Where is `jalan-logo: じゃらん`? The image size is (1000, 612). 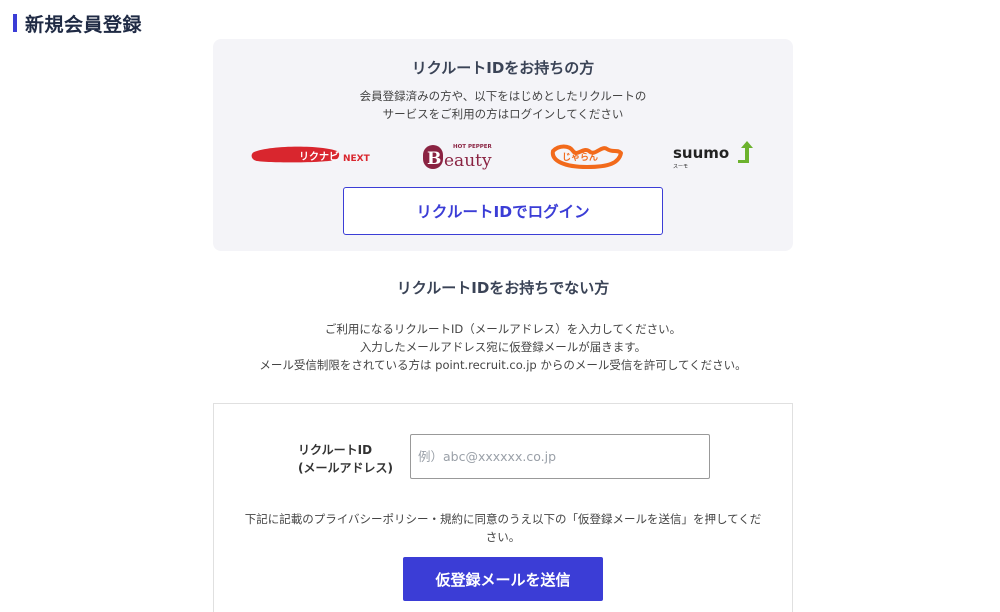 jalan-logo: じゃらん is located at coordinates (586, 156).